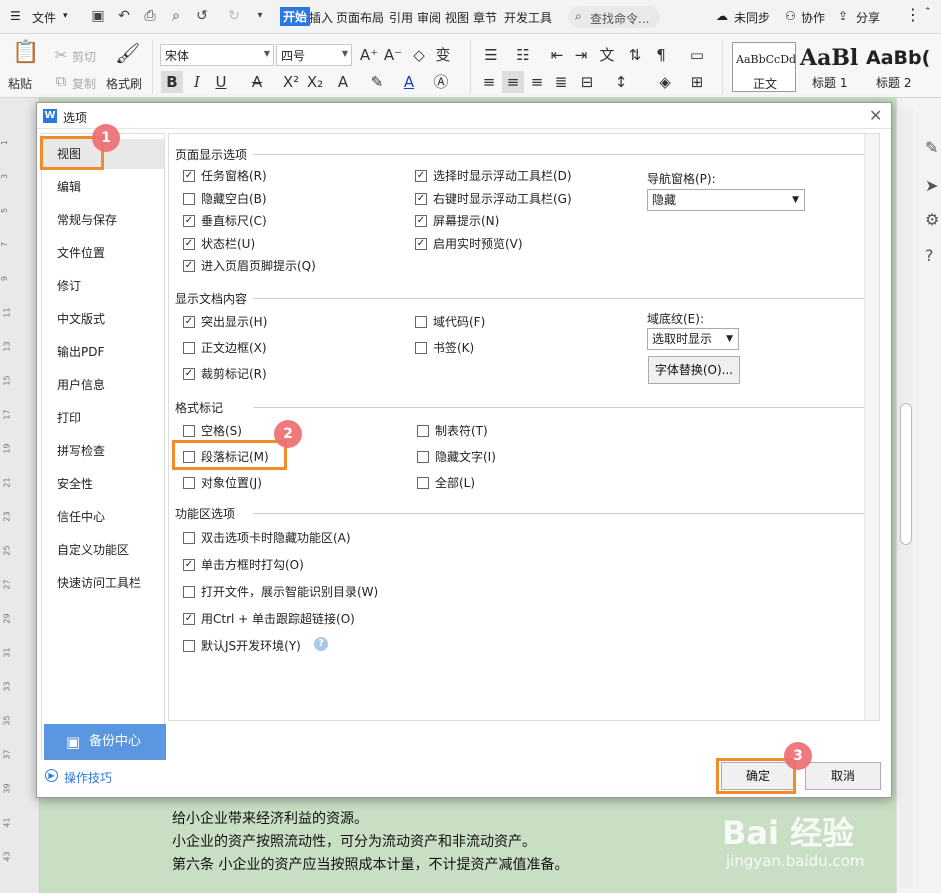 This screenshot has height=893, width=941. Describe the element at coordinates (124, 16) in the screenshot. I see `undo-history-icon: ↶` at that location.